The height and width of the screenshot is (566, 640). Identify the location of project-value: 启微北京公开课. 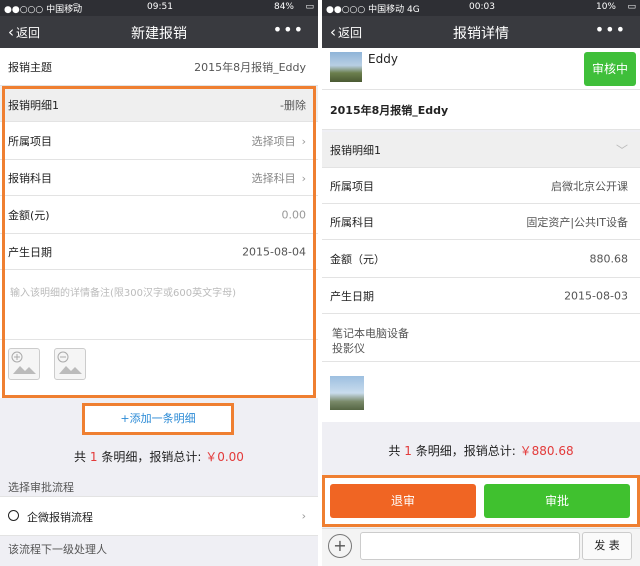
(589, 186).